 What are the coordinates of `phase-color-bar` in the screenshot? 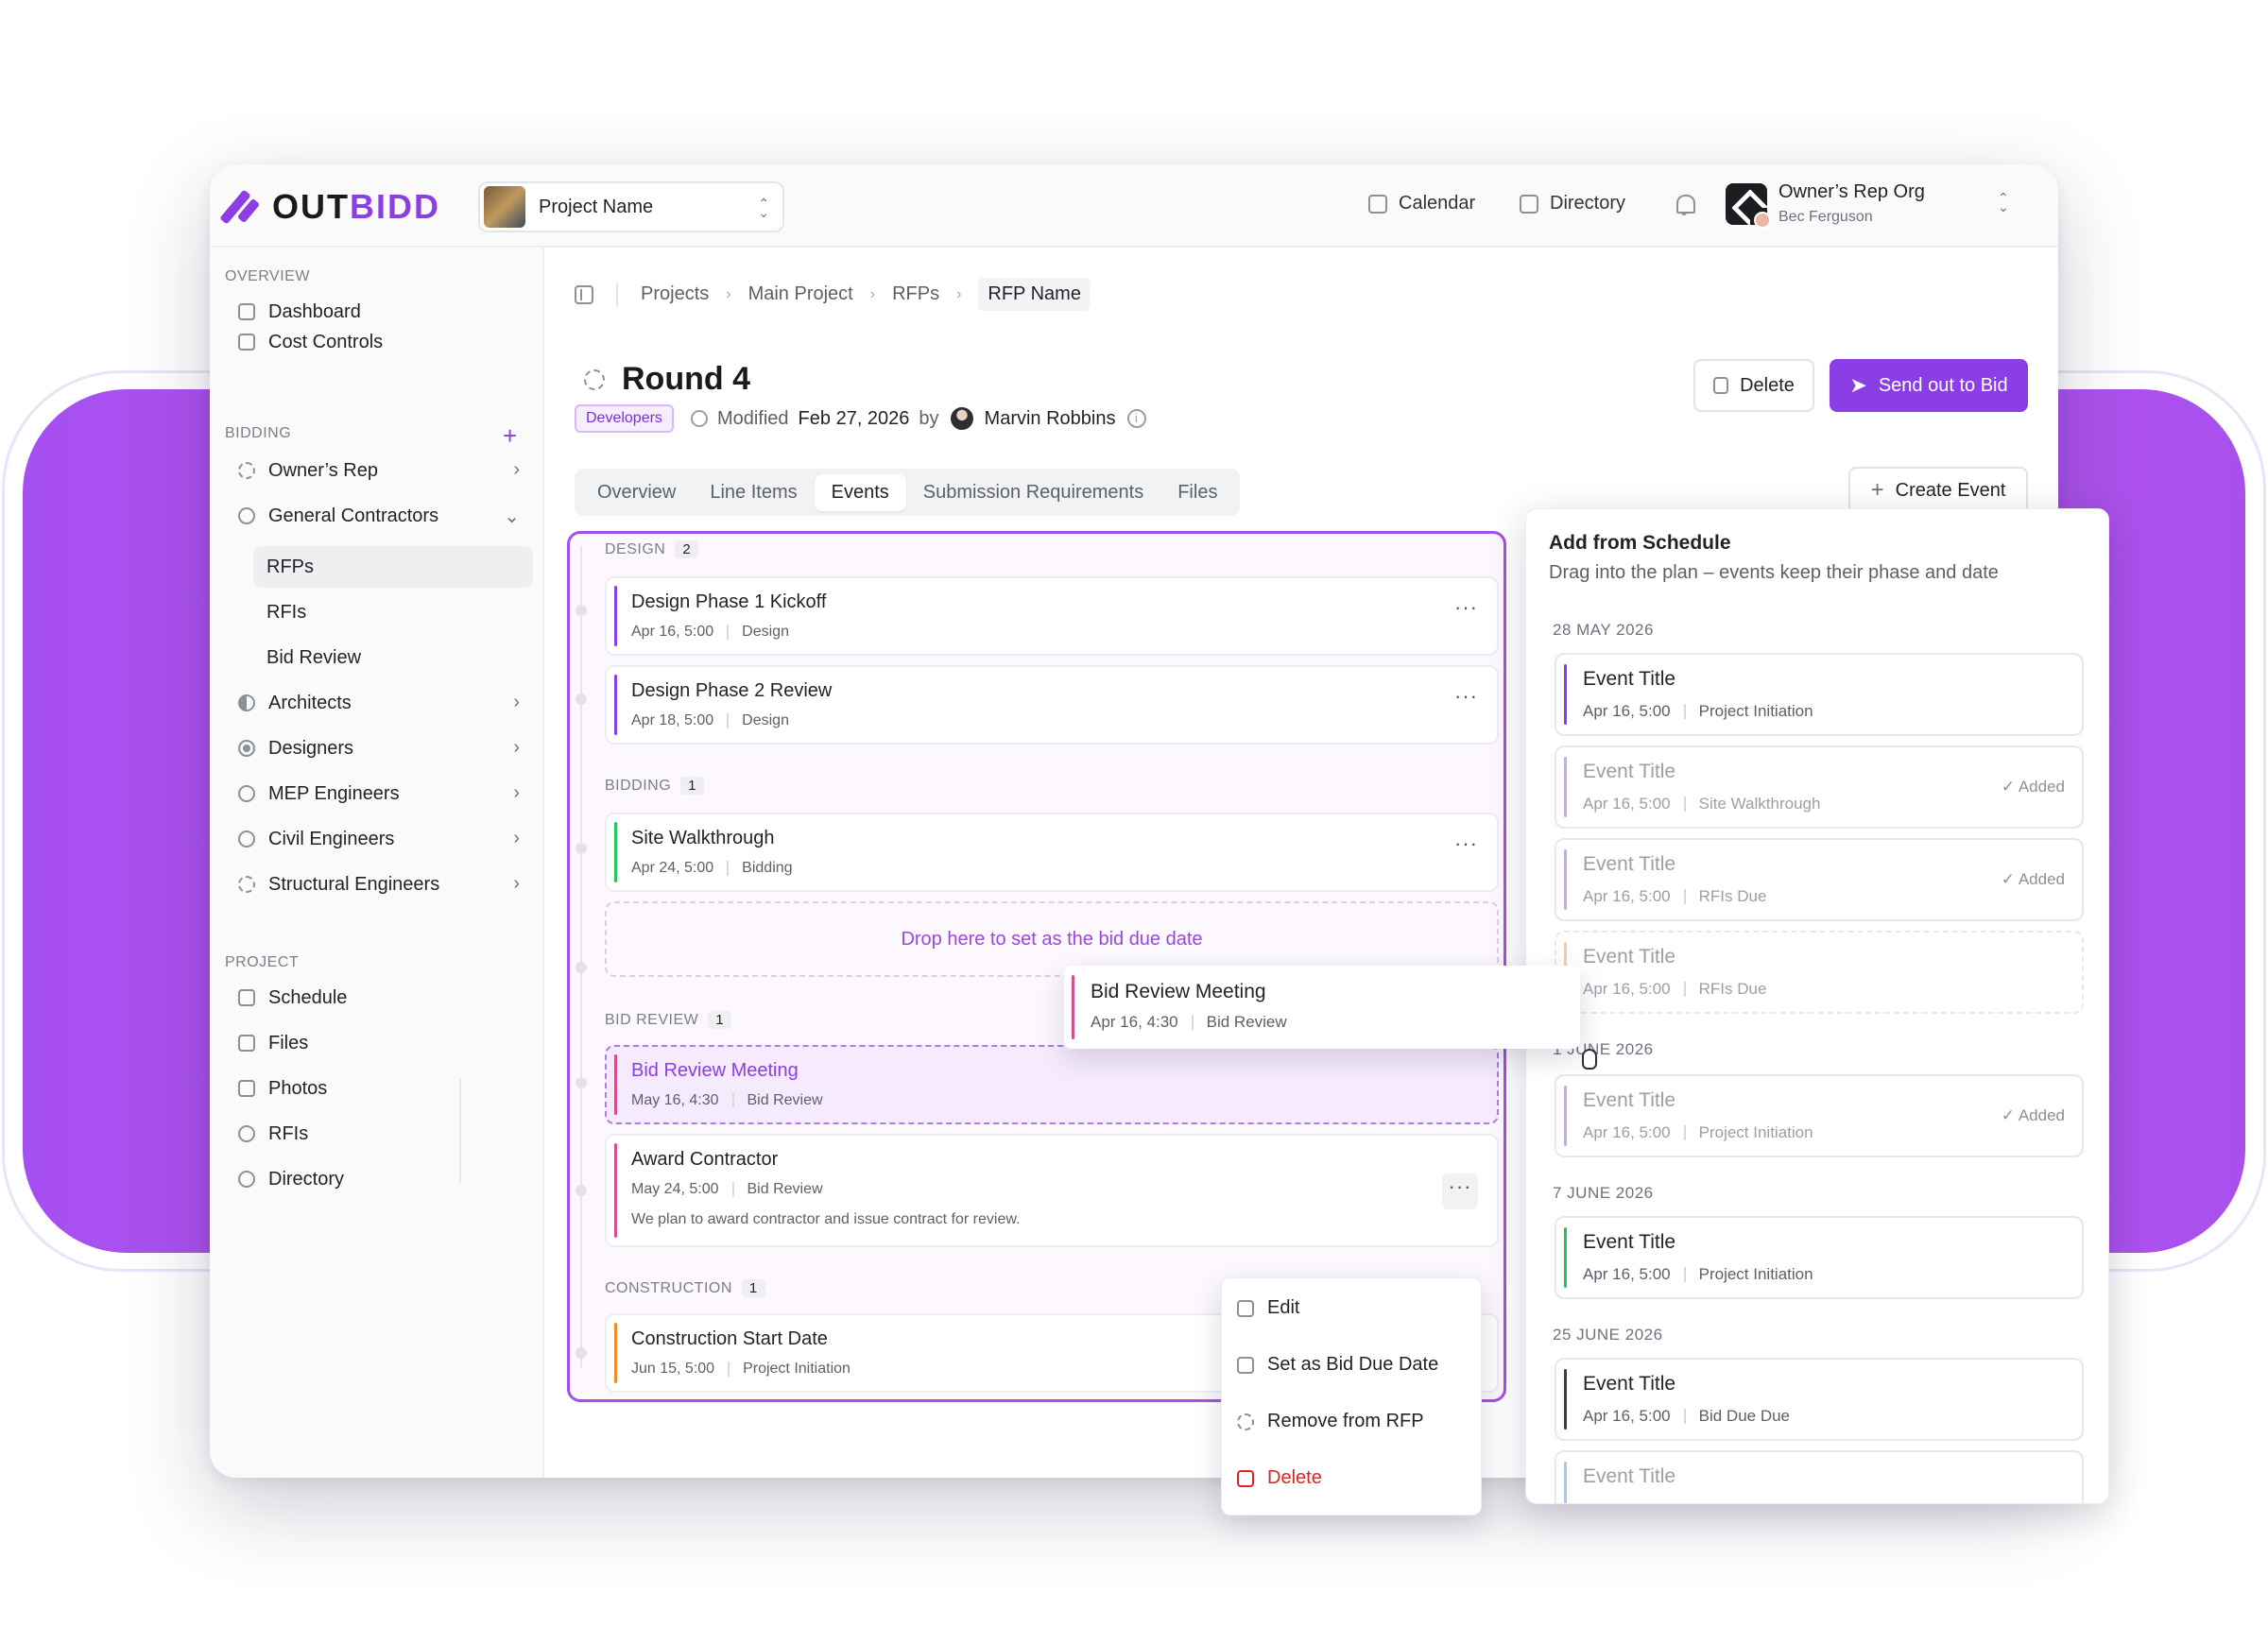 It's located at (615, 1190).